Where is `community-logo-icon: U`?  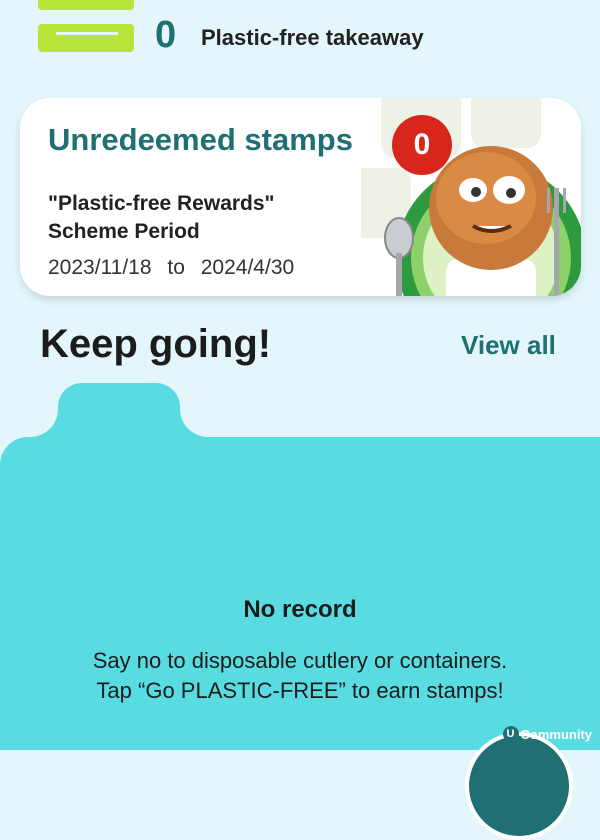 community-logo-icon: U is located at coordinates (510, 734).